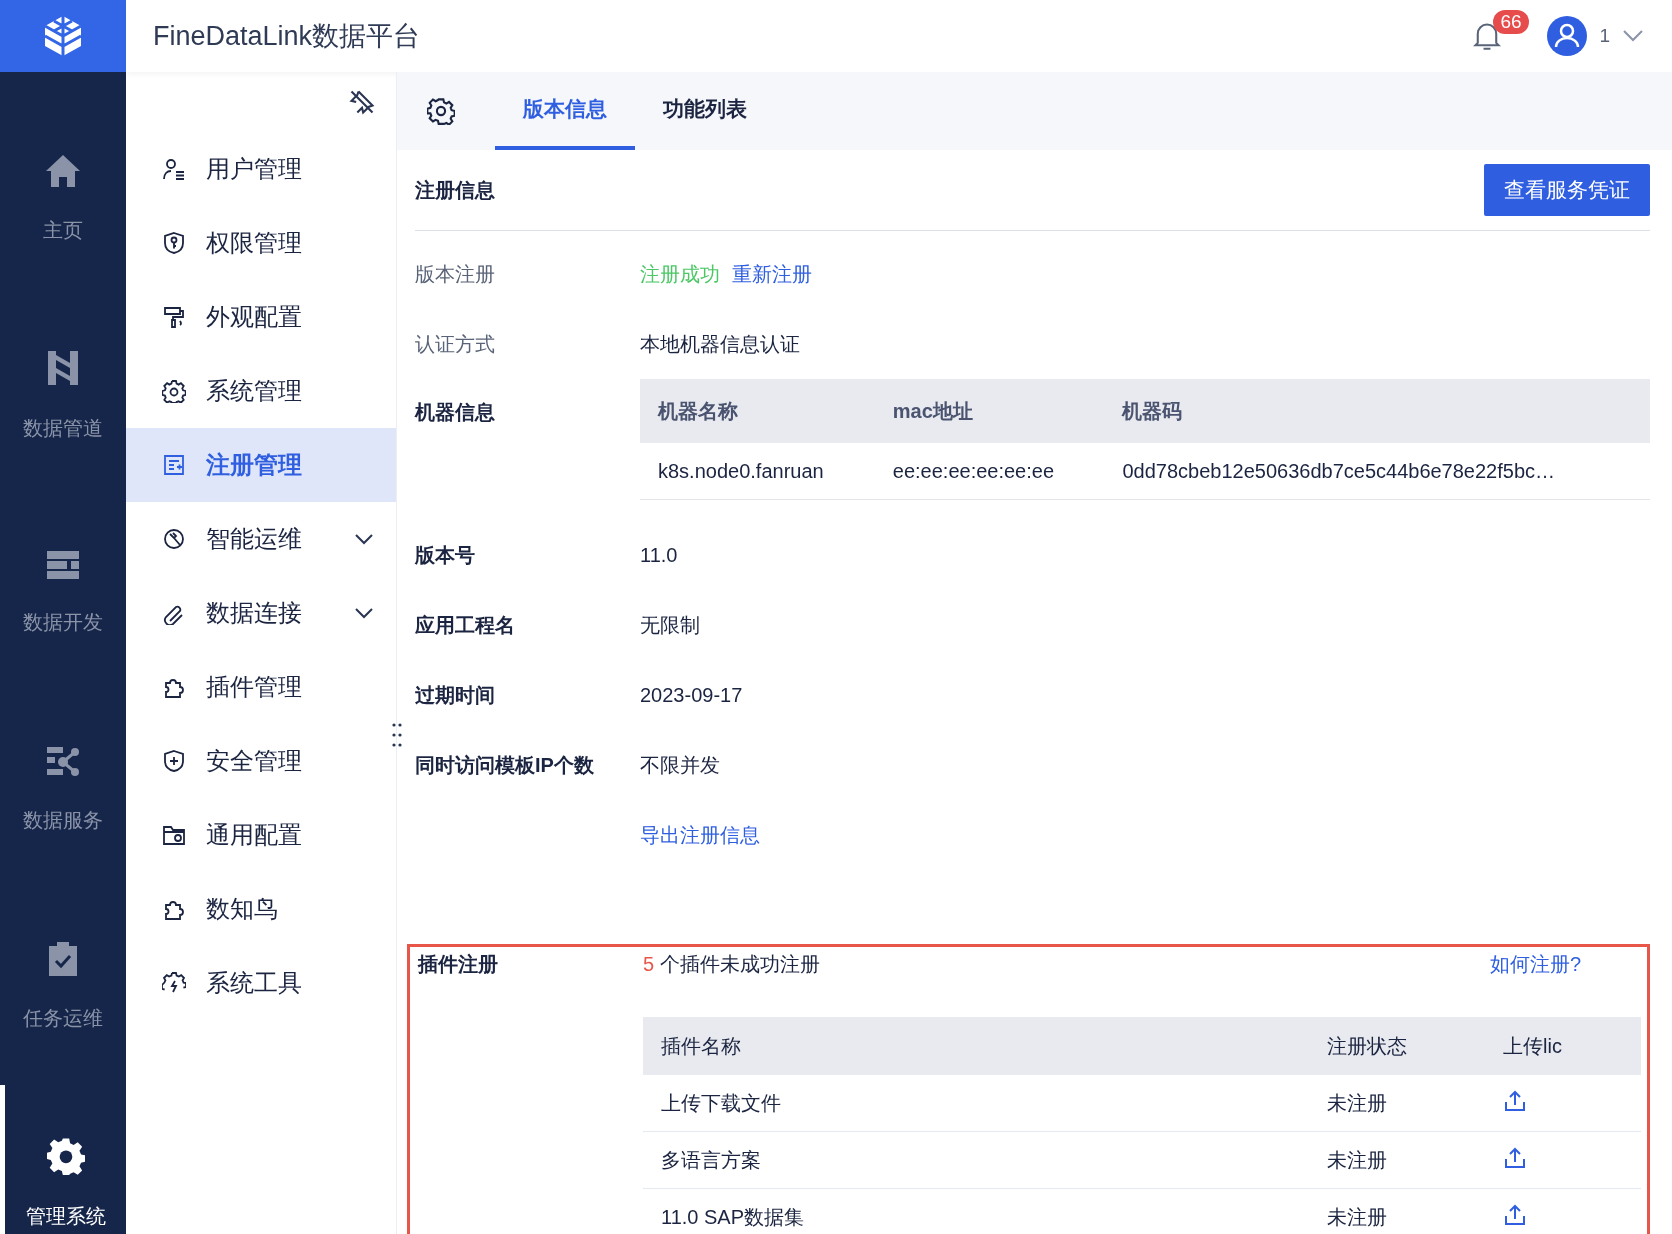 The height and width of the screenshot is (1234, 1672). I want to click on sidebar-item: 系统管理, so click(261, 391).